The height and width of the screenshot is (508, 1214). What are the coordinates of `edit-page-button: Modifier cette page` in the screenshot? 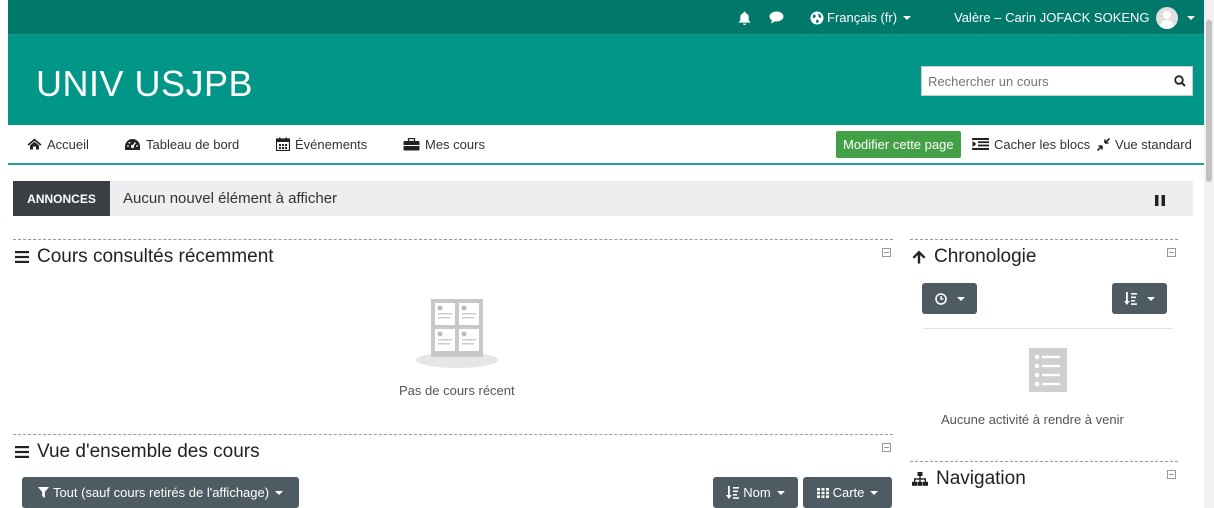 It's located at (898, 144).